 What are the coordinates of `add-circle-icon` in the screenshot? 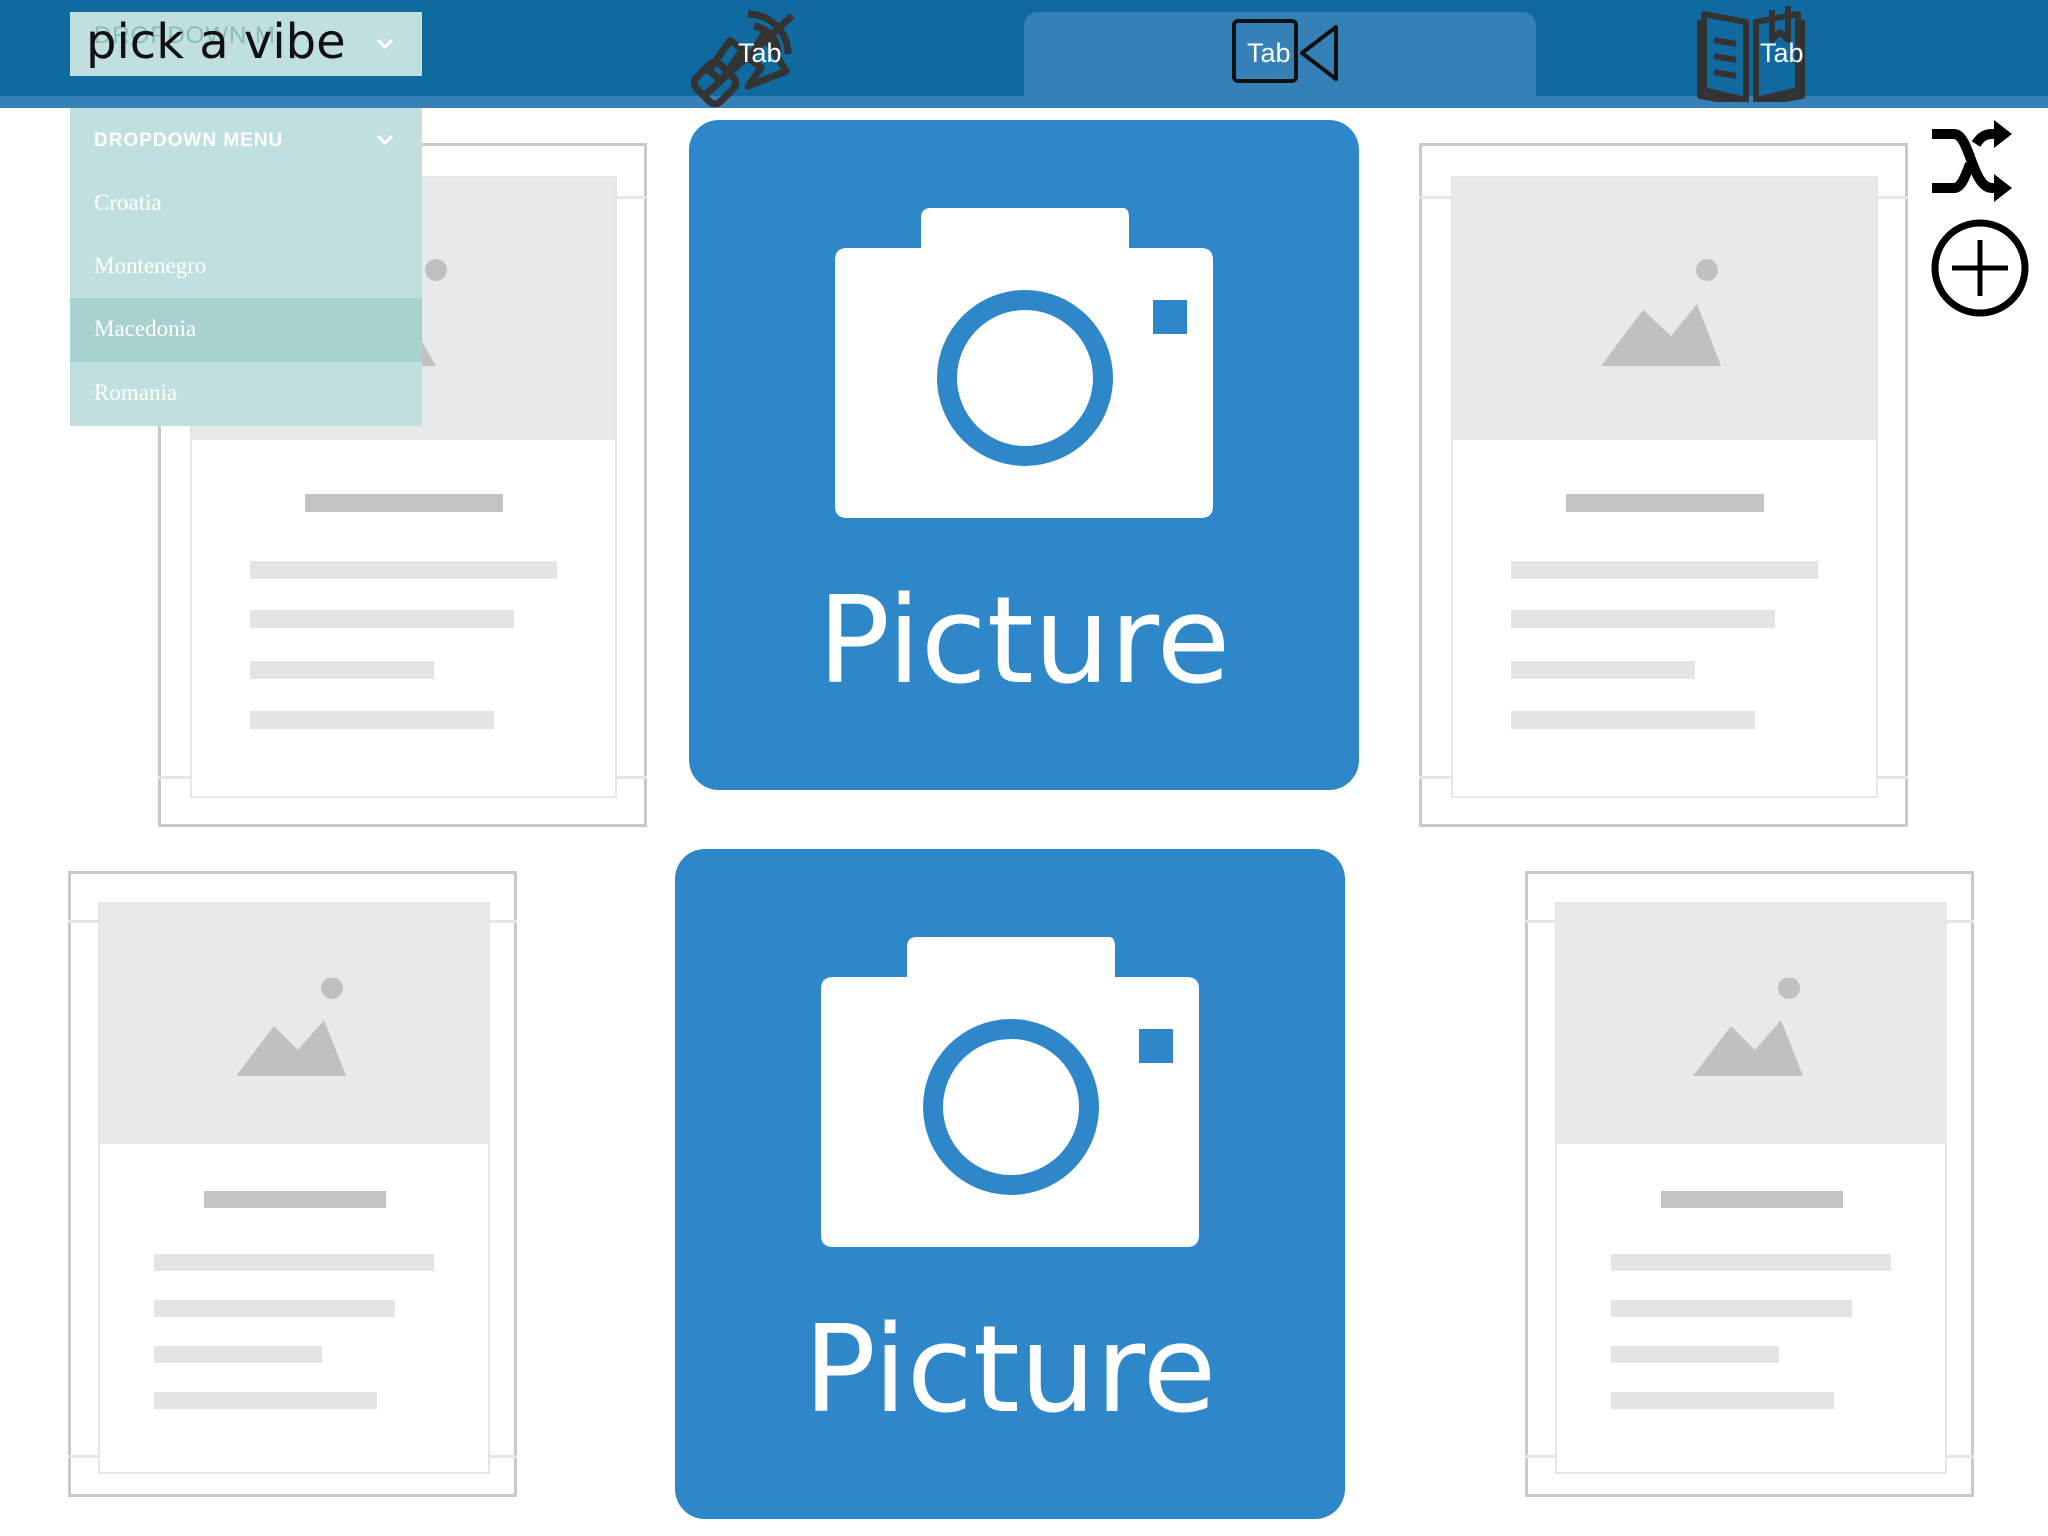 It's located at (1980, 268).